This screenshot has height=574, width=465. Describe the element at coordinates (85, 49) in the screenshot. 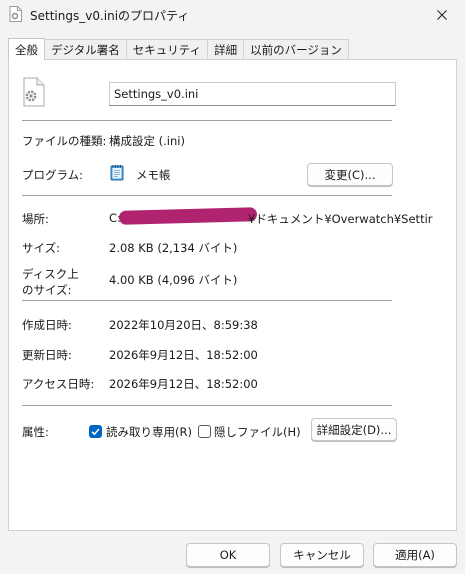

I see `tab-digital-signature: デジタル署名` at that location.